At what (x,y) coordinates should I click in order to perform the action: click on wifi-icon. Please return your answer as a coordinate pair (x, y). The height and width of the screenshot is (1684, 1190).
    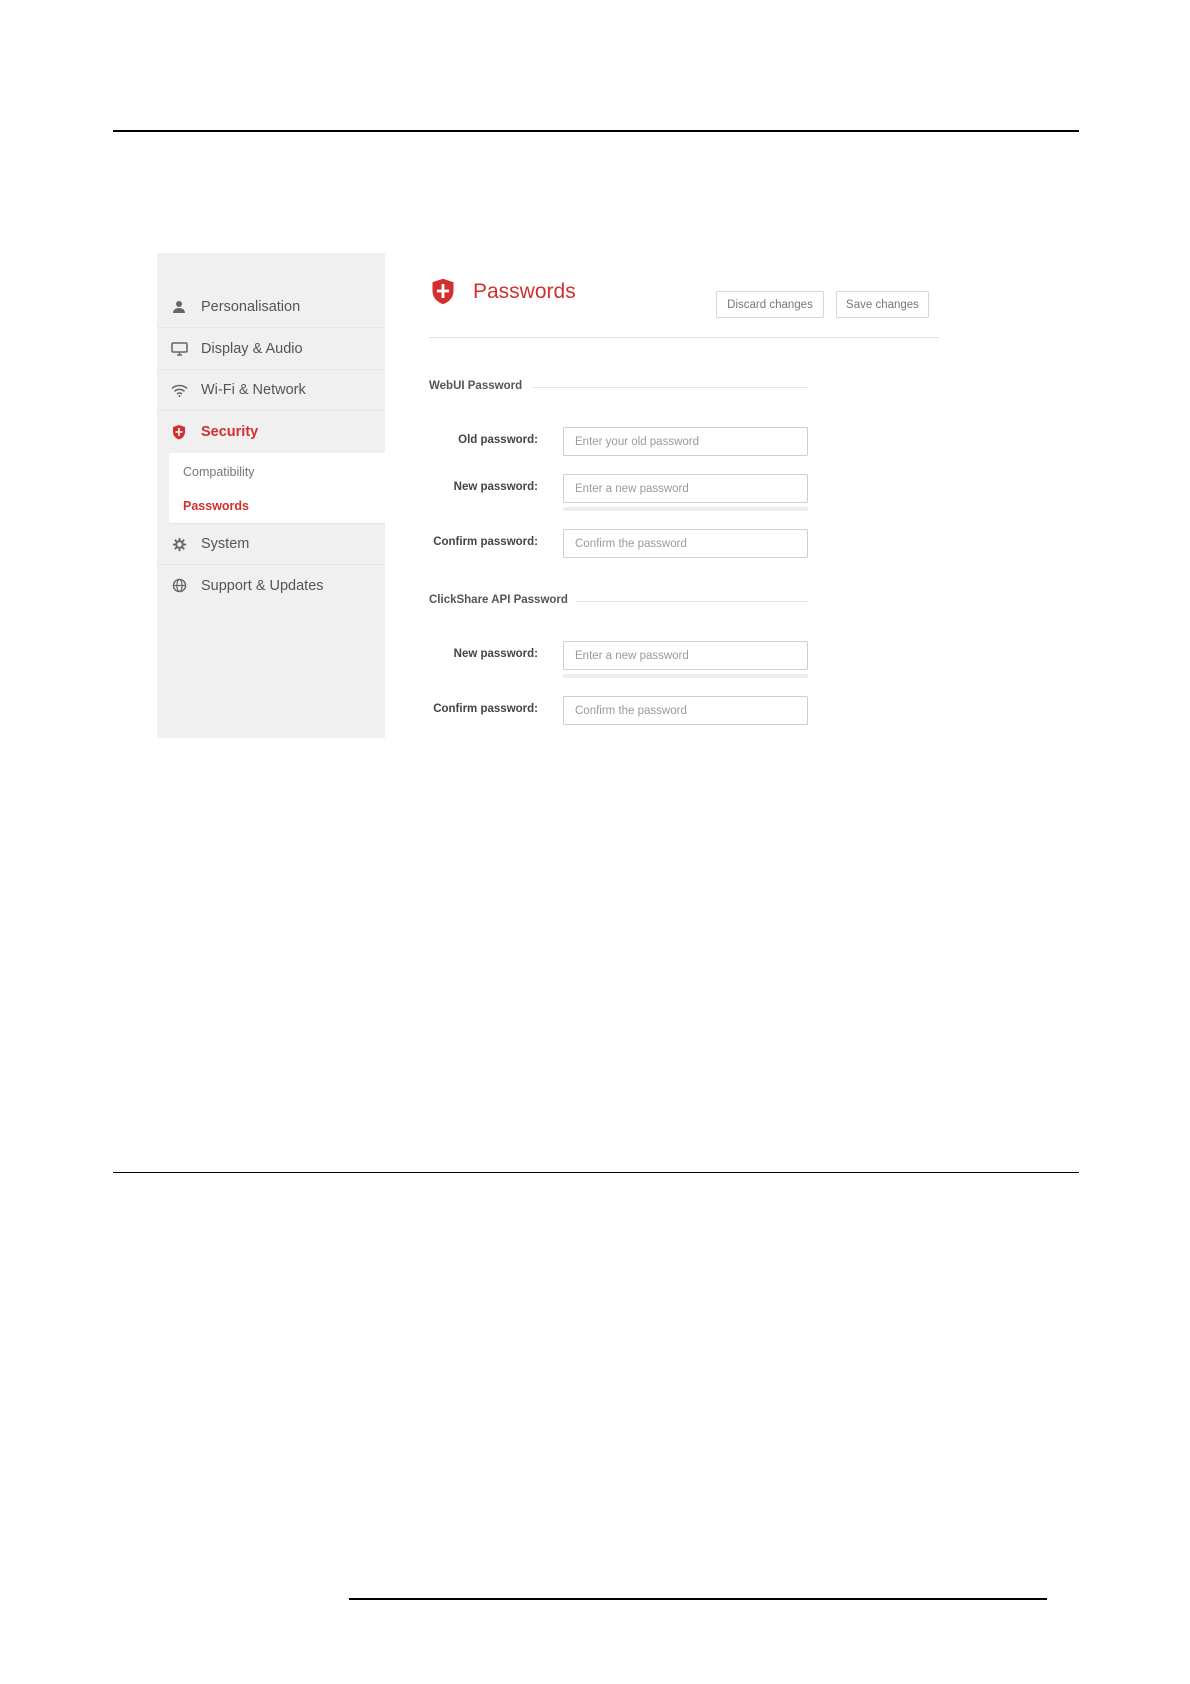
    Looking at the image, I should click on (179, 390).